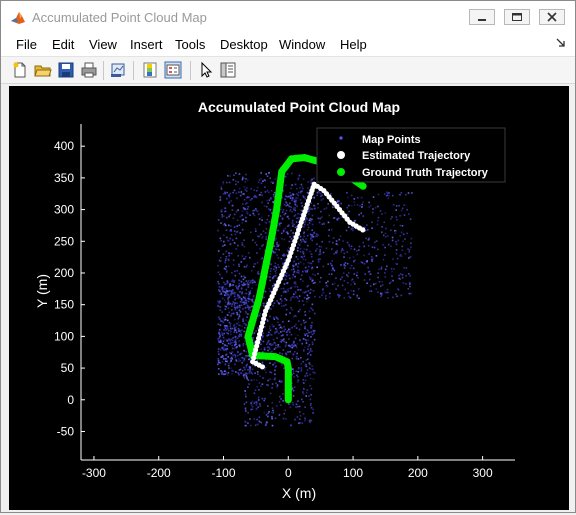 The height and width of the screenshot is (515, 576). What do you see at coordinates (43, 70) in the screenshot?
I see `open-file-icon` at bounding box center [43, 70].